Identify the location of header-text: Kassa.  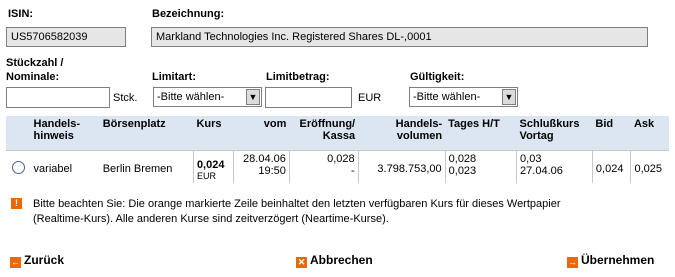
(339, 136).